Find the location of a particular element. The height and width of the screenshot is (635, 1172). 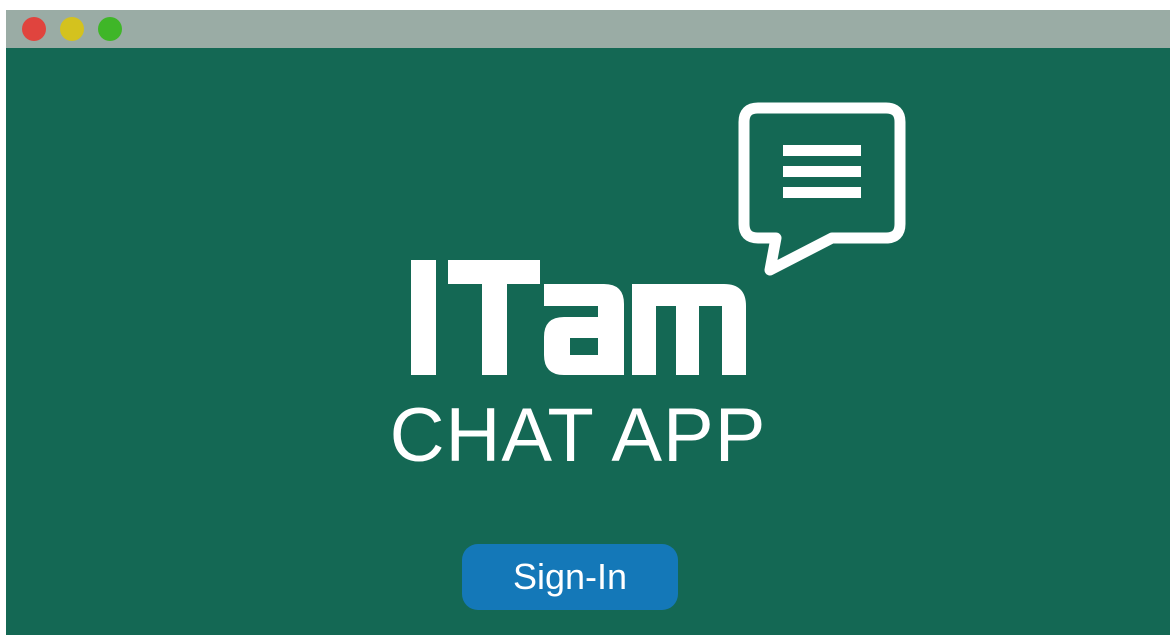

window-close-button is located at coordinates (34, 29).